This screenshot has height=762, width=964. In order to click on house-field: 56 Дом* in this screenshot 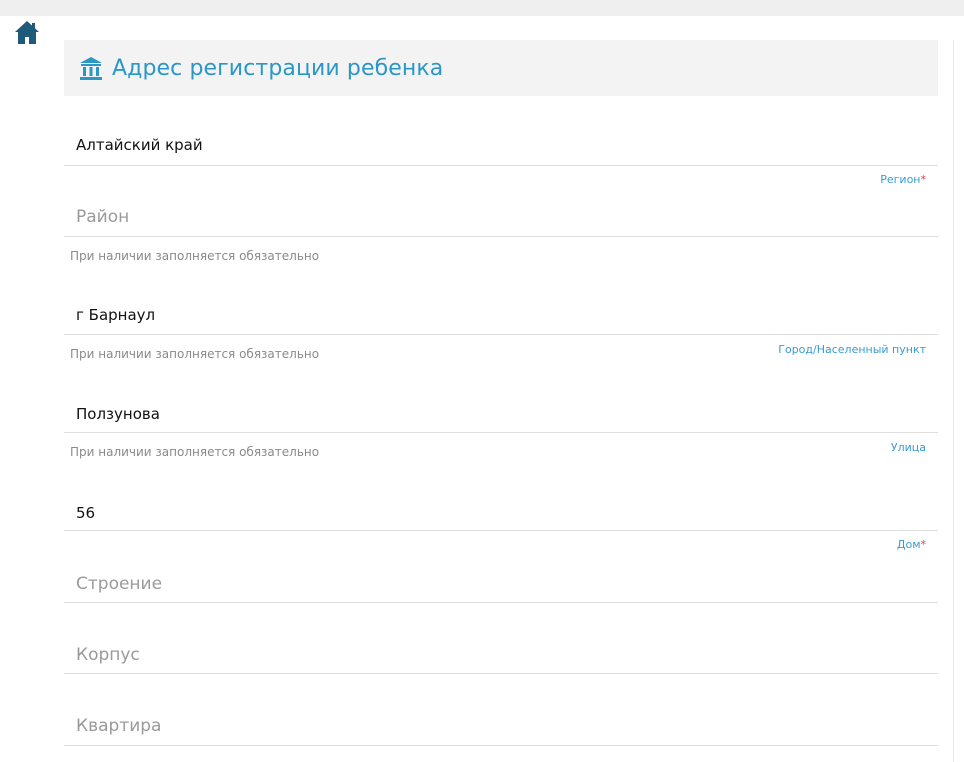, I will do `click(501, 530)`.